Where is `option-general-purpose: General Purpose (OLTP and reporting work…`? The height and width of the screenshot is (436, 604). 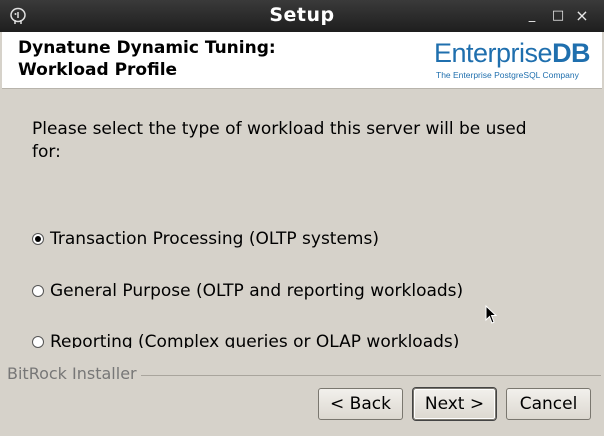 option-general-purpose: General Purpose (OLTP and reporting work… is located at coordinates (247, 291).